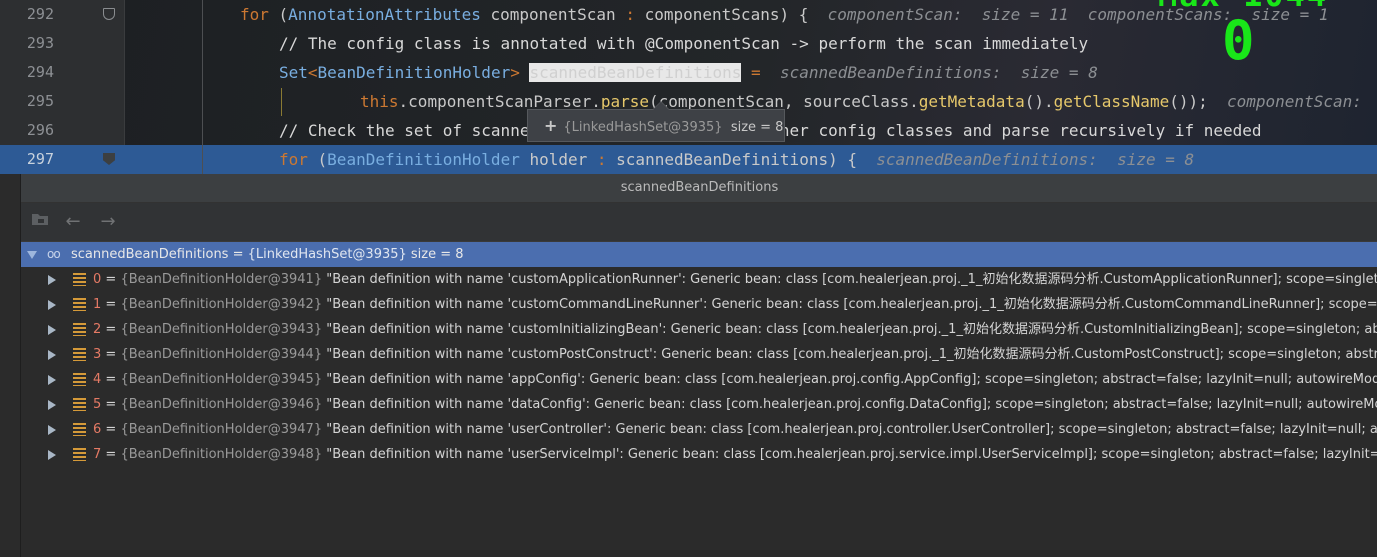 The image size is (1377, 557). What do you see at coordinates (550, 125) in the screenshot?
I see `expand-plus-icon: +` at bounding box center [550, 125].